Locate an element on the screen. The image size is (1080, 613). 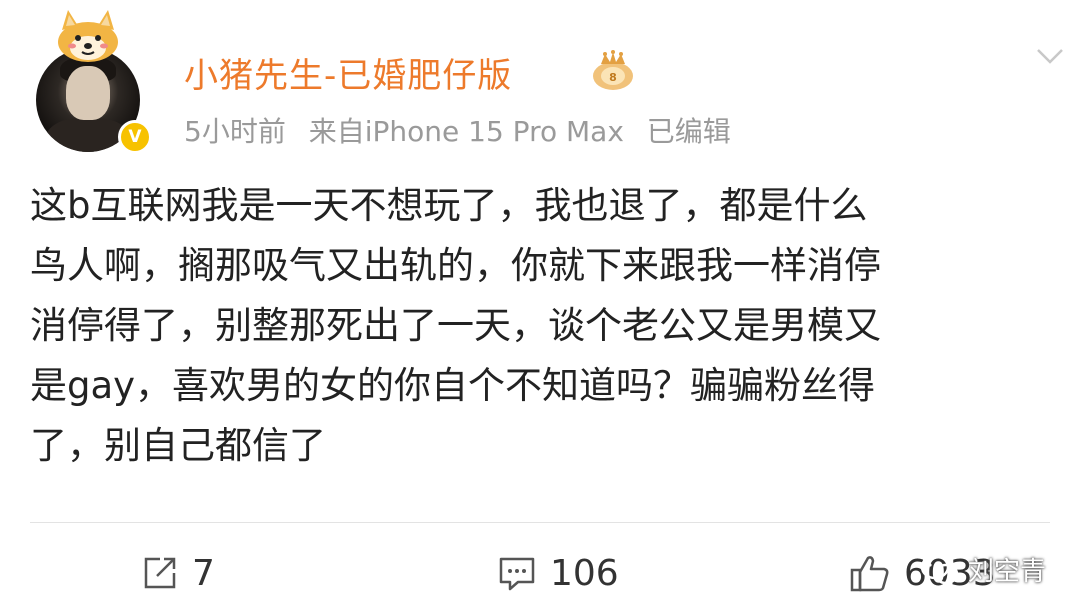
watermark-text: 刘空青 is located at coordinates (1006, 572).